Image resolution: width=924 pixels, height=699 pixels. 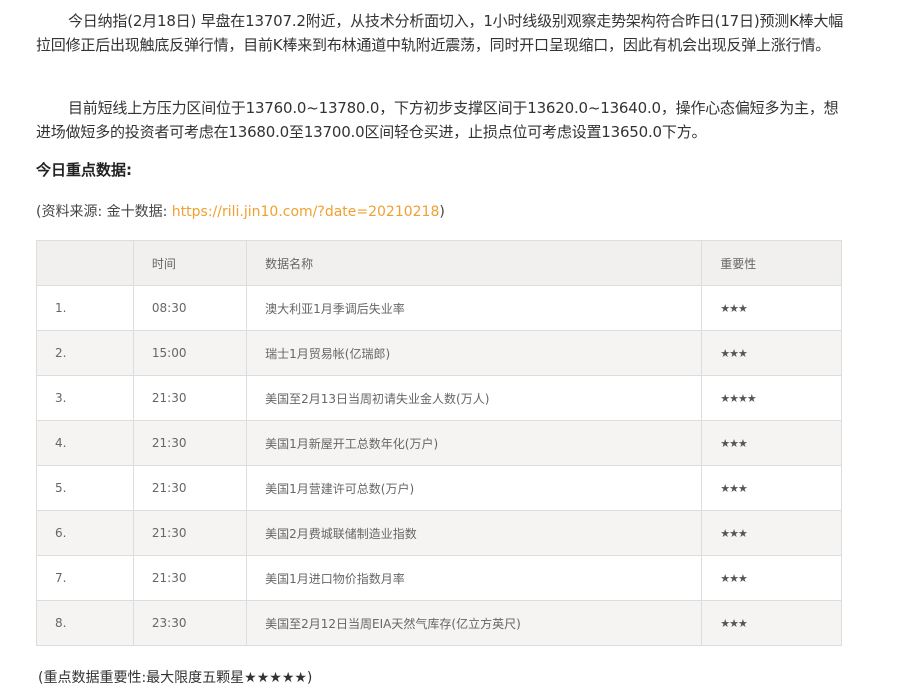 I want to click on table-row: 1. 08:30 澳大利亚1月季调后失业率 ★★★, so click(x=439, y=308).